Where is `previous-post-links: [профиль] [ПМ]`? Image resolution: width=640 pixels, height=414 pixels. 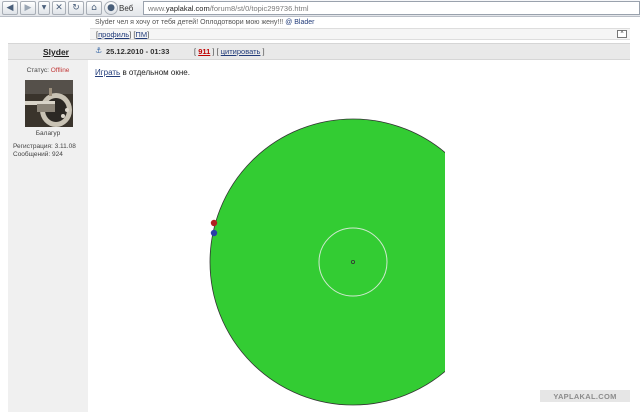
previous-post-links: [профиль] [ПМ] is located at coordinates (122, 34).